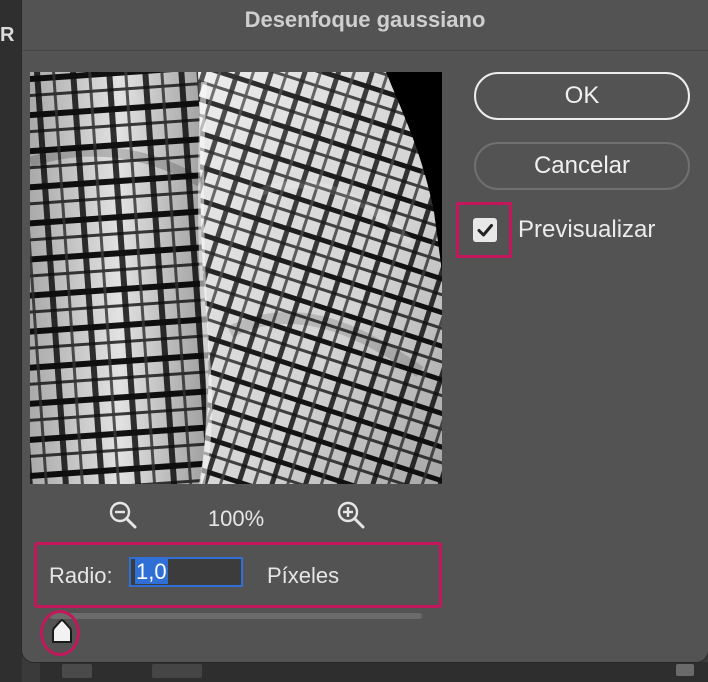 The height and width of the screenshot is (682, 708). I want to click on zoom-in-icon, so click(351, 515).